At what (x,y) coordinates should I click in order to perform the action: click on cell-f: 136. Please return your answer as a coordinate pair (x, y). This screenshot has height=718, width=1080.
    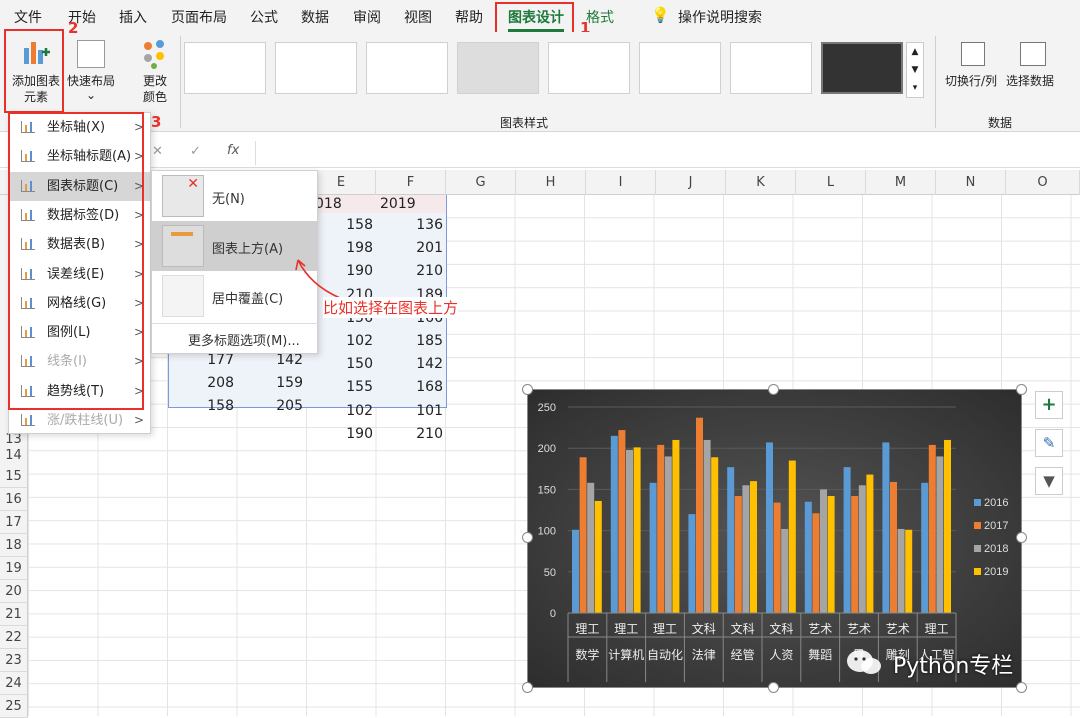
    Looking at the image, I should click on (411, 225).